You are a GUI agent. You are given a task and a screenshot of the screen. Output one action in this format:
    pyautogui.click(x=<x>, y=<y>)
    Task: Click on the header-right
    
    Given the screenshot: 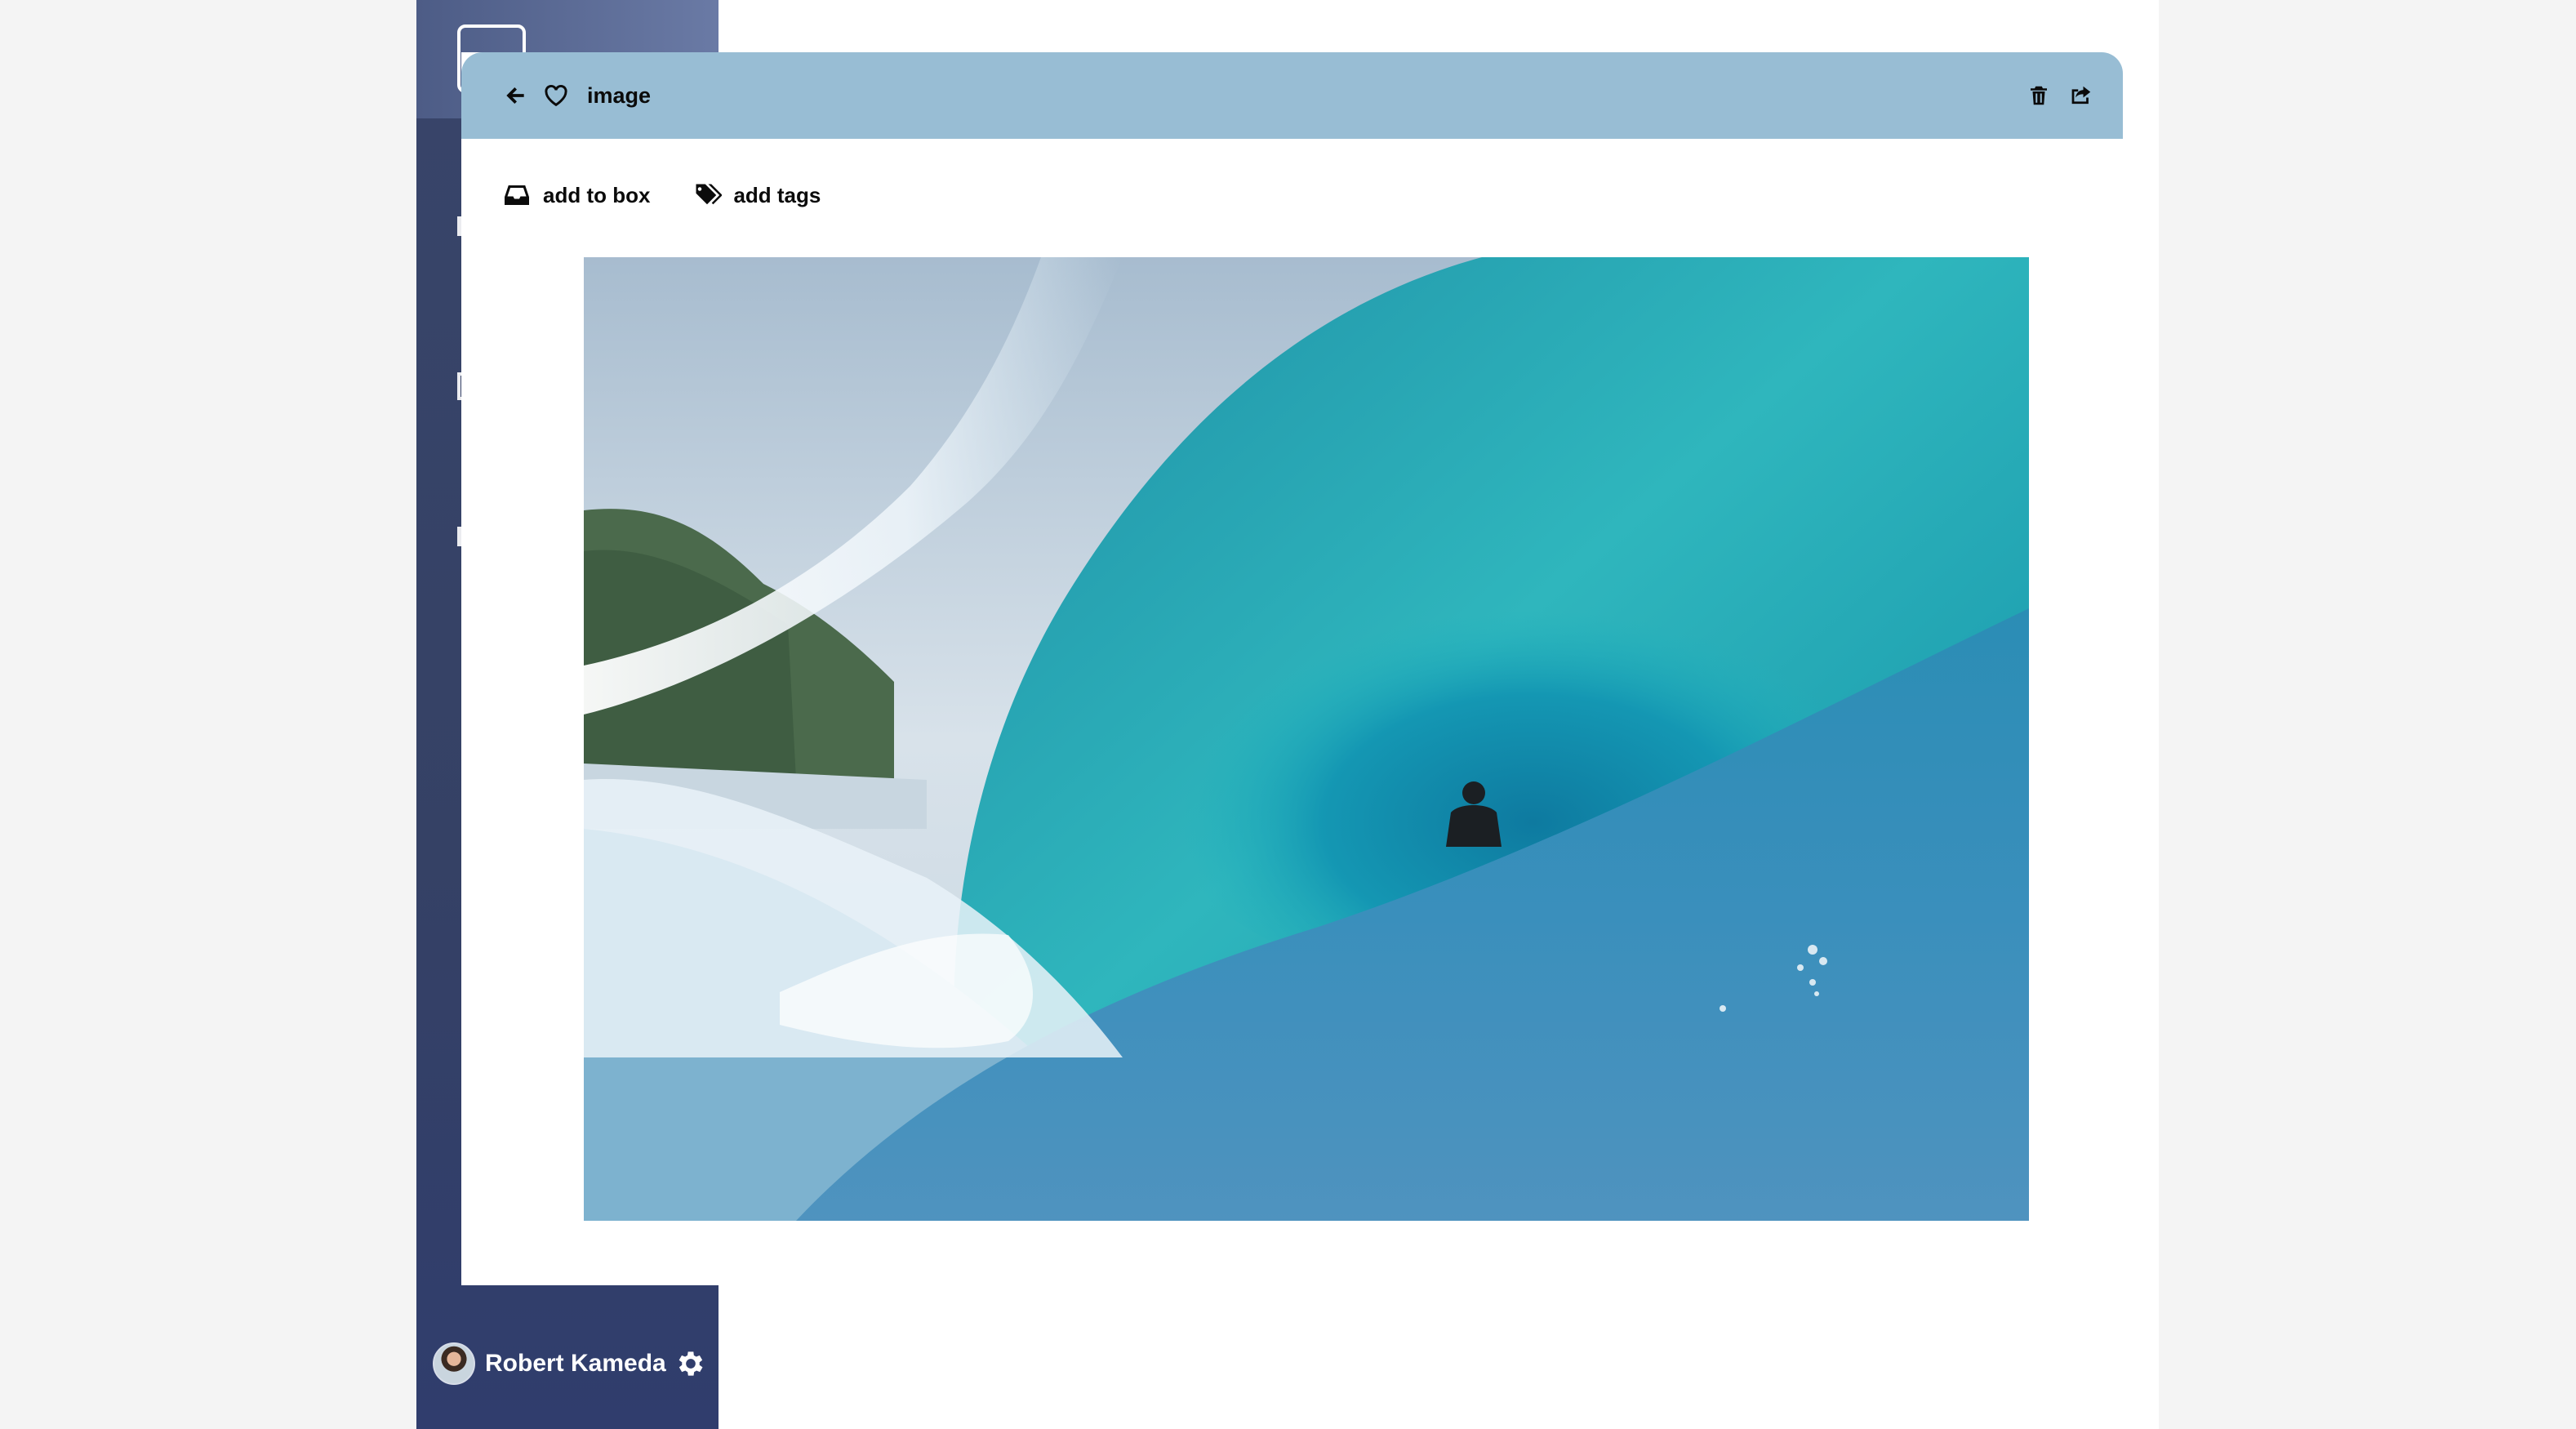 What is the action you would take?
    pyautogui.click(x=2051, y=96)
    